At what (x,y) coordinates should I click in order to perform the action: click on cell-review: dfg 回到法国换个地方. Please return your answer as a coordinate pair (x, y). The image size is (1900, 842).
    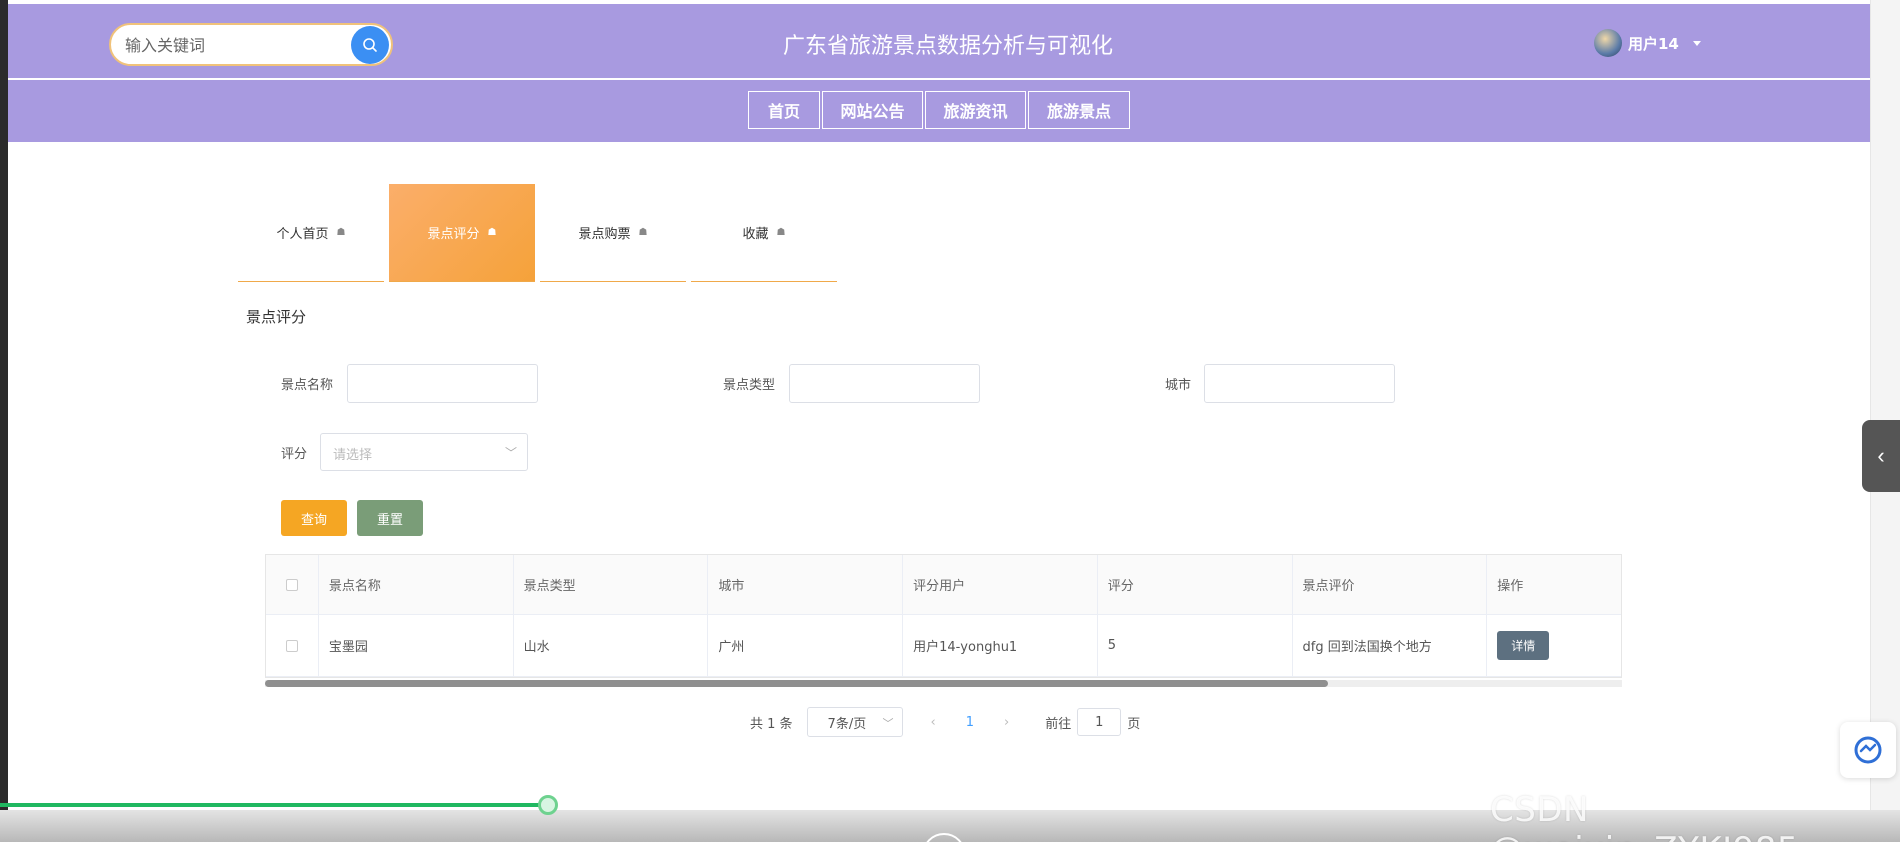
    Looking at the image, I should click on (1390, 645).